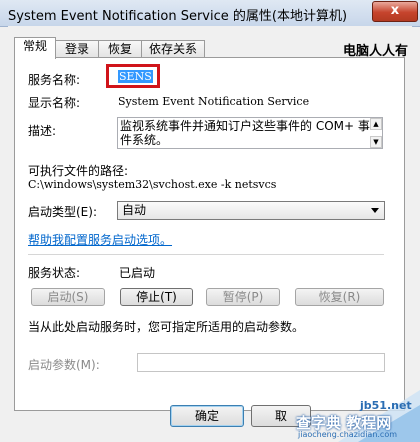  What do you see at coordinates (100, 239) in the screenshot?
I see `help-link: 帮助我配置服务启动选项。` at bounding box center [100, 239].